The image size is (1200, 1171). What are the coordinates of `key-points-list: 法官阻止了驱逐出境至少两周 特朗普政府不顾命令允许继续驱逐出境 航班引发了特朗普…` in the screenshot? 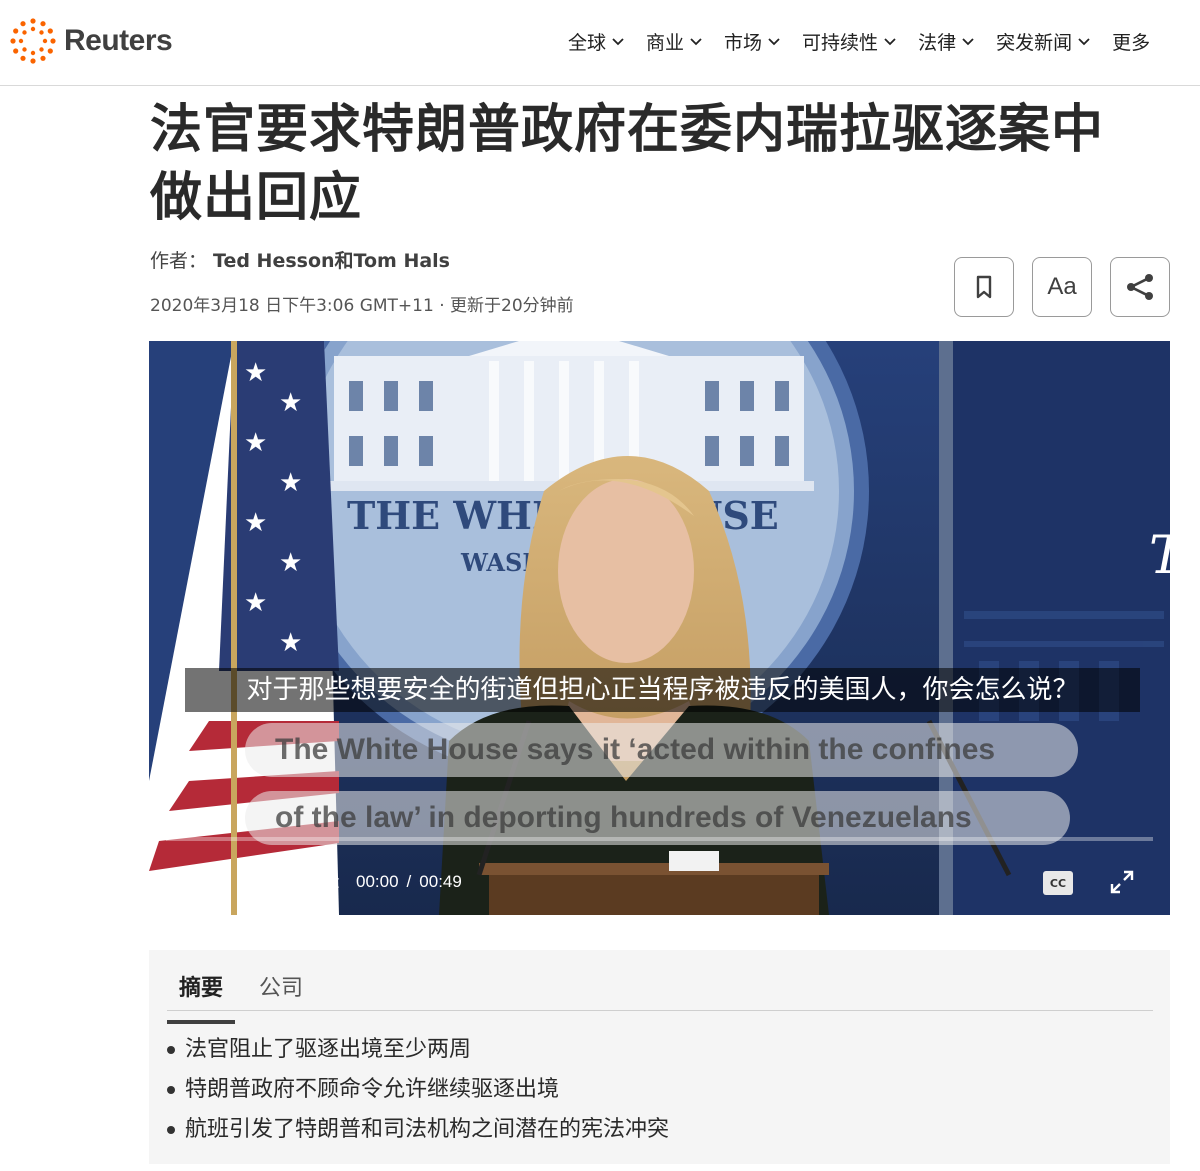 It's located at (418, 1090).